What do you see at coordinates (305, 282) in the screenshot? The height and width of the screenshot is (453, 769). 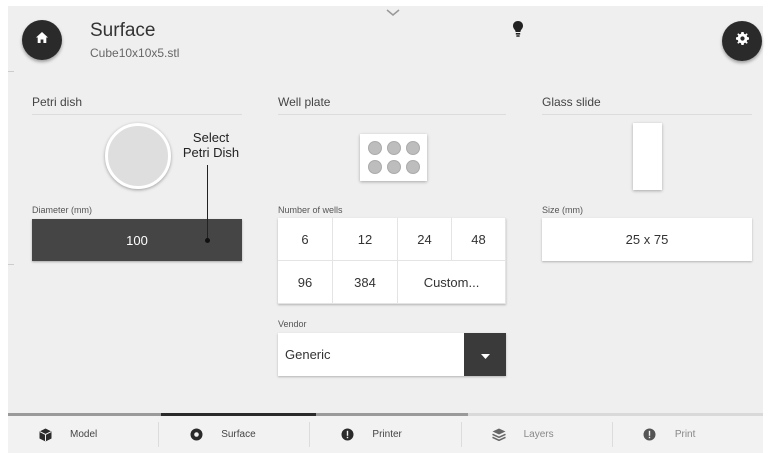 I see `wells-option-96: 96` at bounding box center [305, 282].